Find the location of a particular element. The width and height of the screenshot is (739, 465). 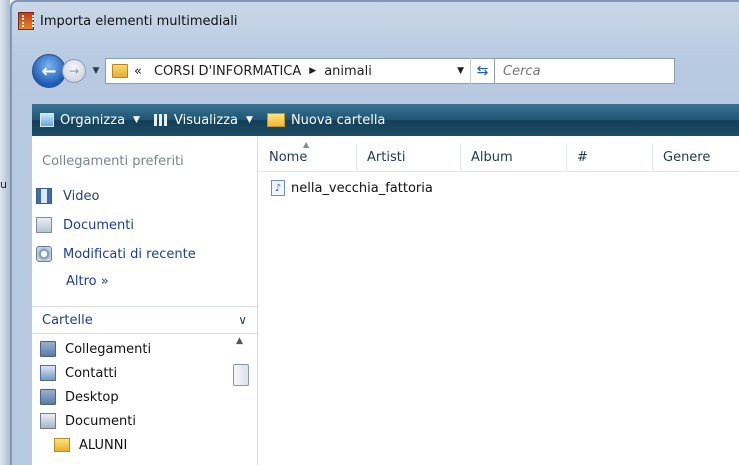

breadcrumb-item-corsi: CORSI D'INFORMATICA is located at coordinates (227, 71).